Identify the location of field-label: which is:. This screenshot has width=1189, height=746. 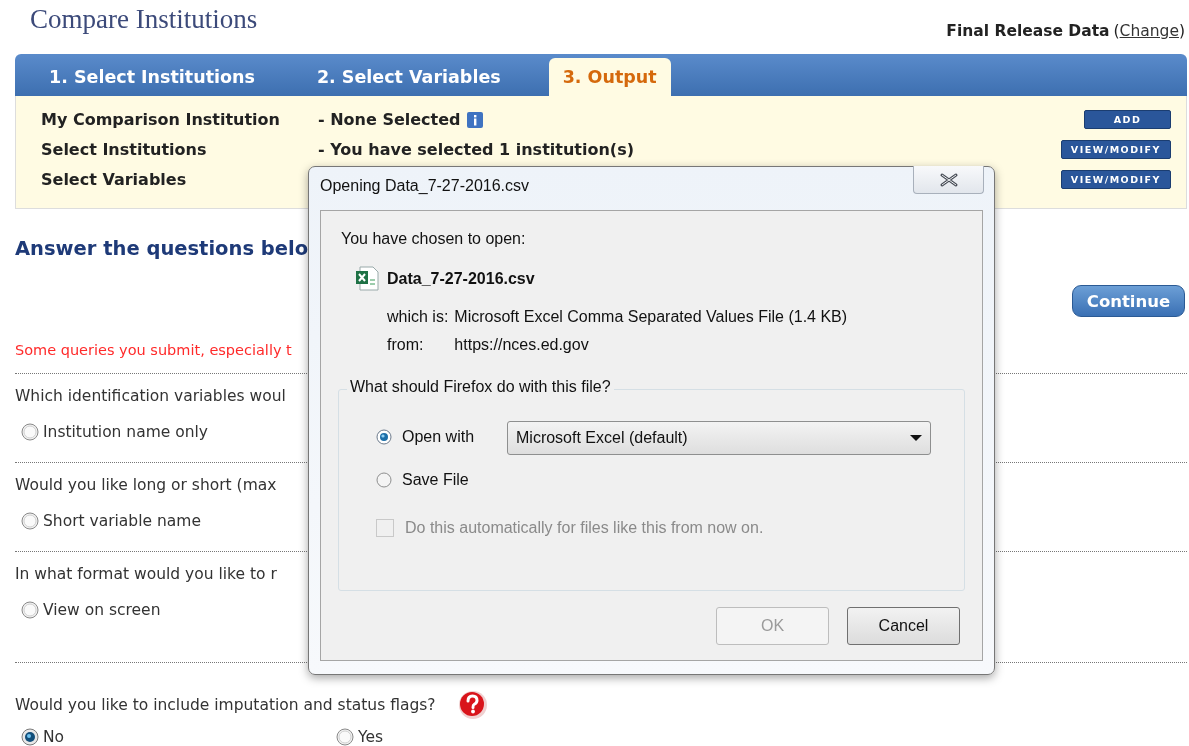
(418, 317).